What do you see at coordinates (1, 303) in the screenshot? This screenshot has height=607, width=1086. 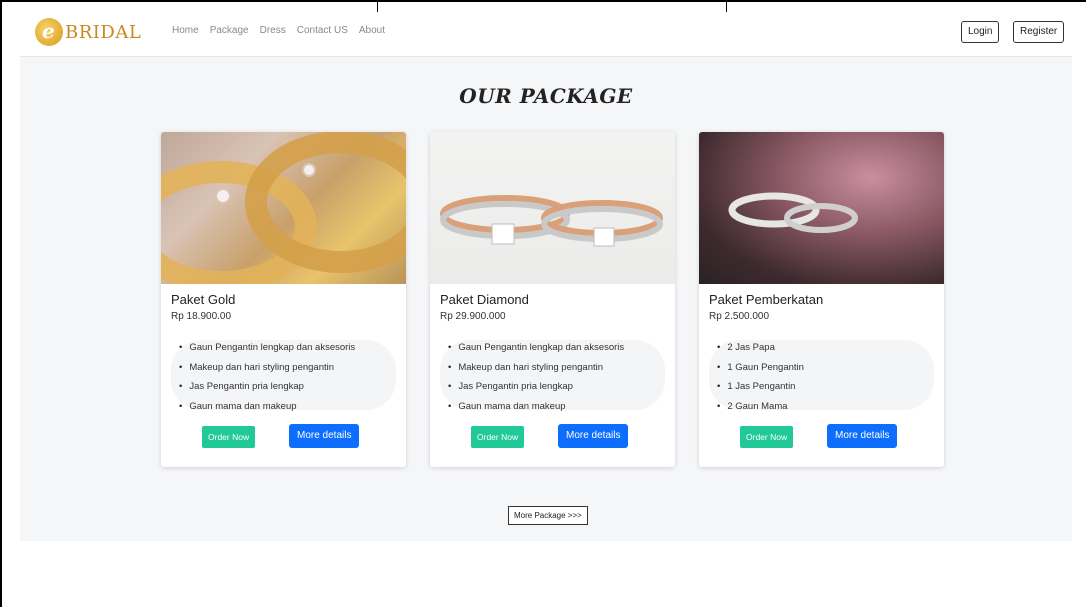 I see `frame-left-border` at bounding box center [1, 303].